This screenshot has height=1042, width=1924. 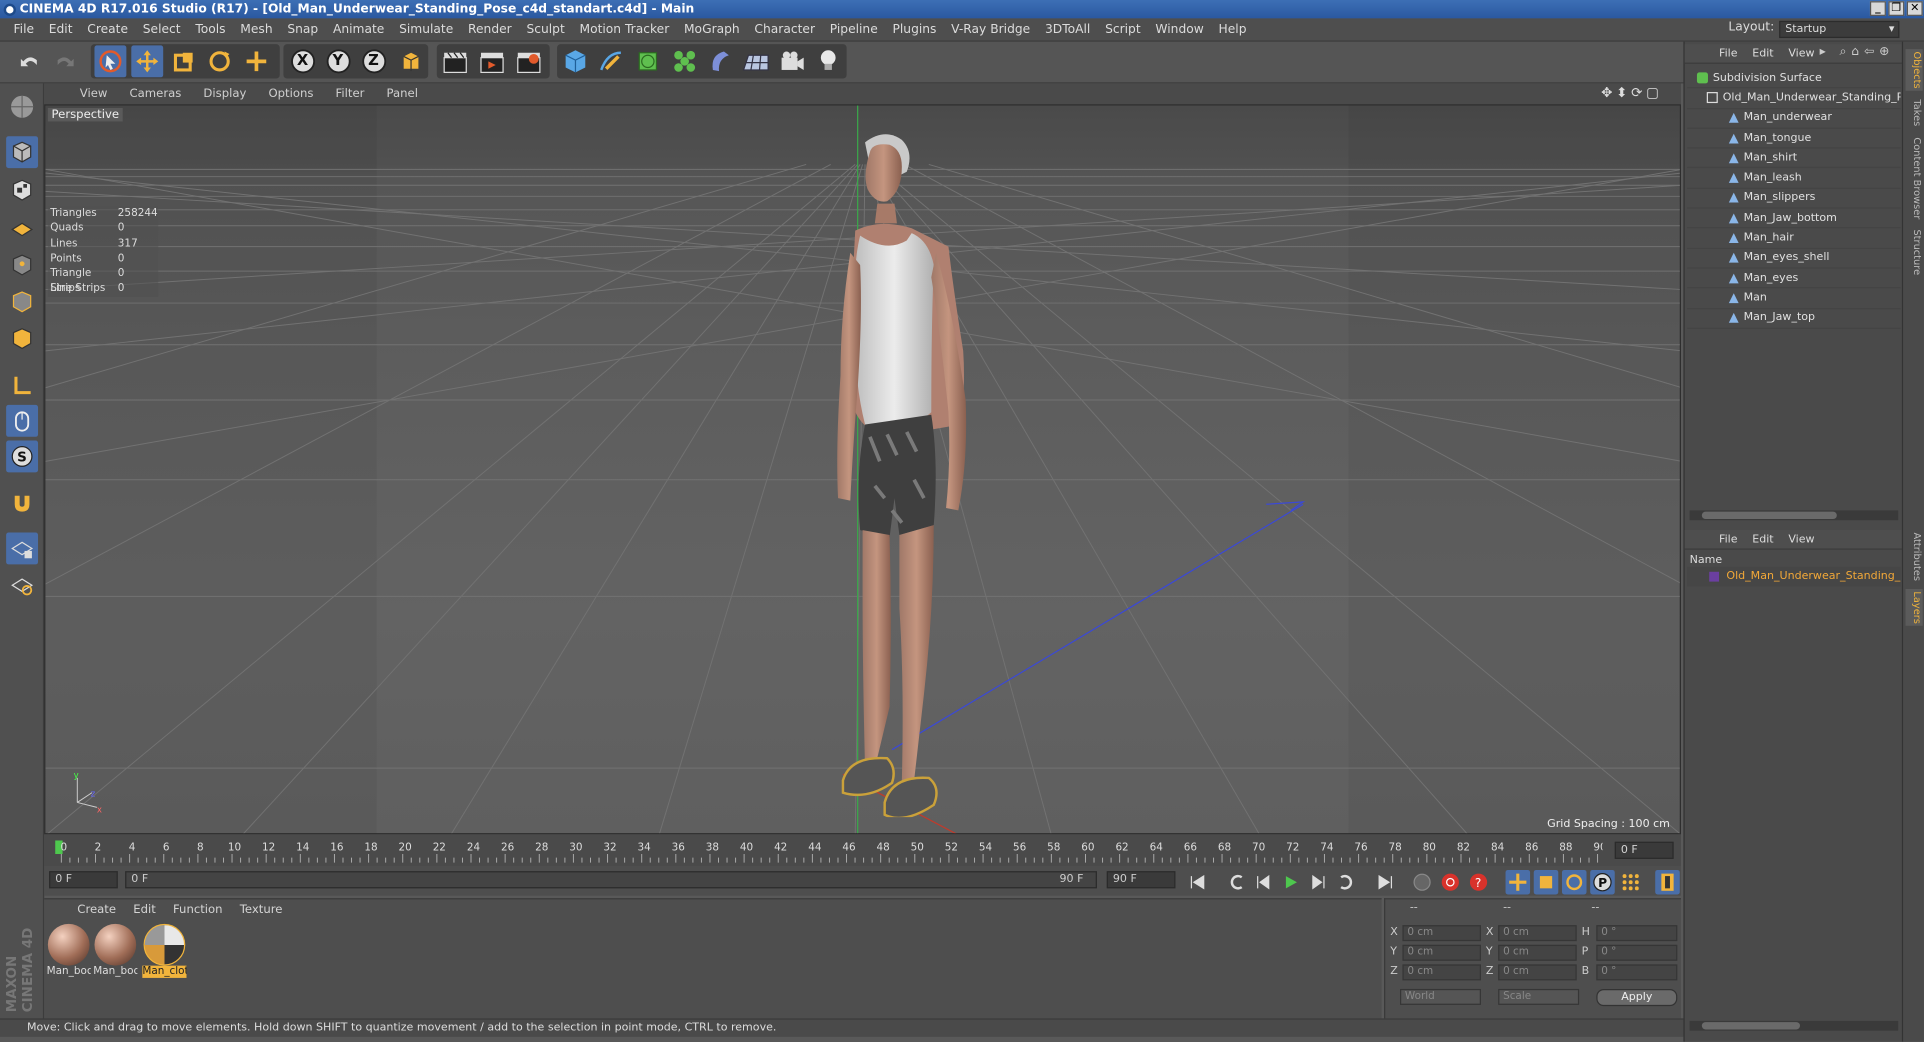 What do you see at coordinates (1794, 319) in the screenshot?
I see `tree-item-mesh: Man_Jaw_top` at bounding box center [1794, 319].